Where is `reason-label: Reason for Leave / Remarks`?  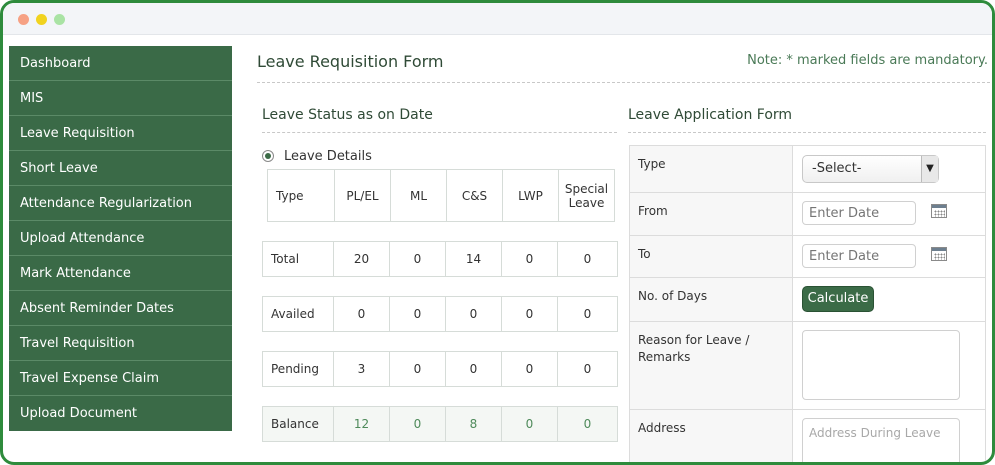
reason-label: Reason for Leave / Remarks is located at coordinates (711, 365).